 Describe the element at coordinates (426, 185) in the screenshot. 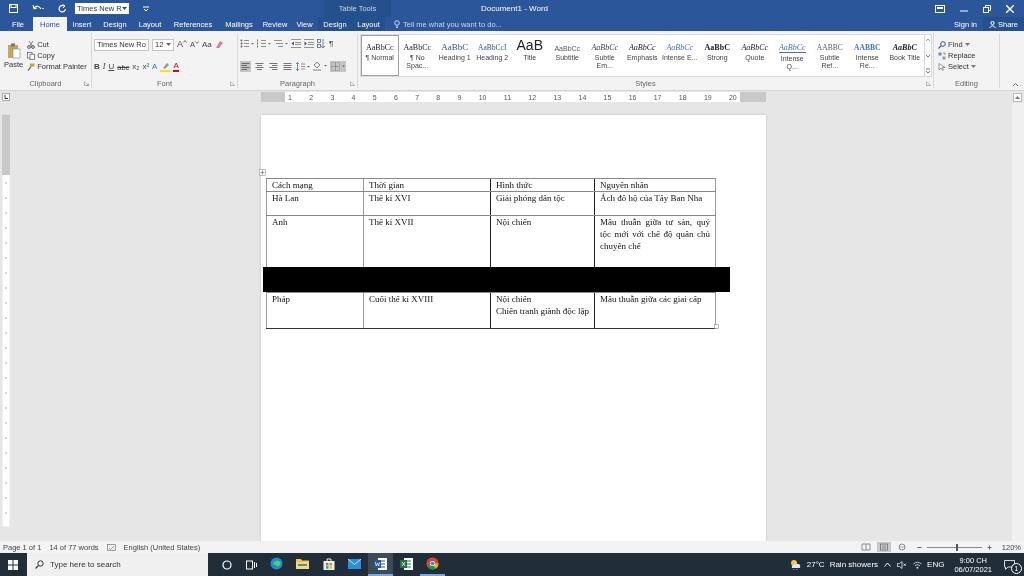

I see `column-header: Thời gian` at that location.